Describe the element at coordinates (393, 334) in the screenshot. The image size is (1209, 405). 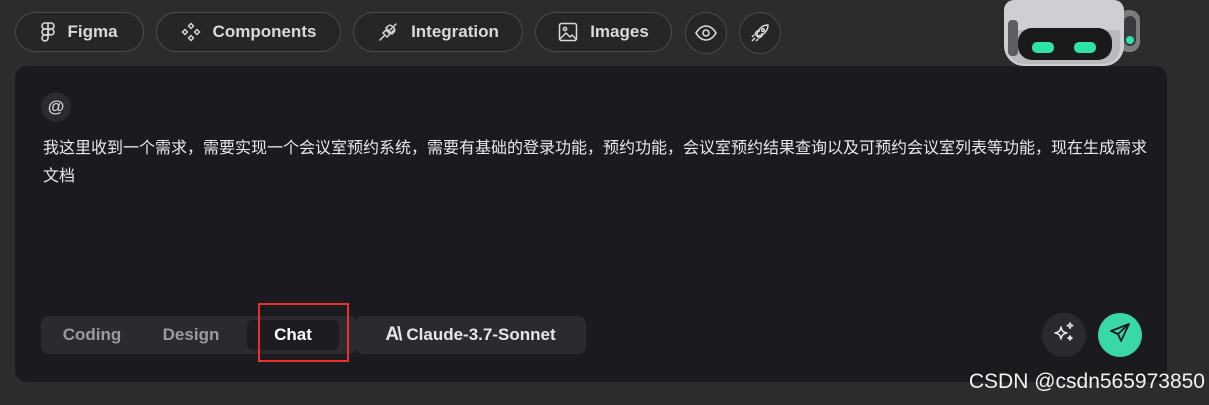
I see `anthropic-logo-icon: A\` at that location.